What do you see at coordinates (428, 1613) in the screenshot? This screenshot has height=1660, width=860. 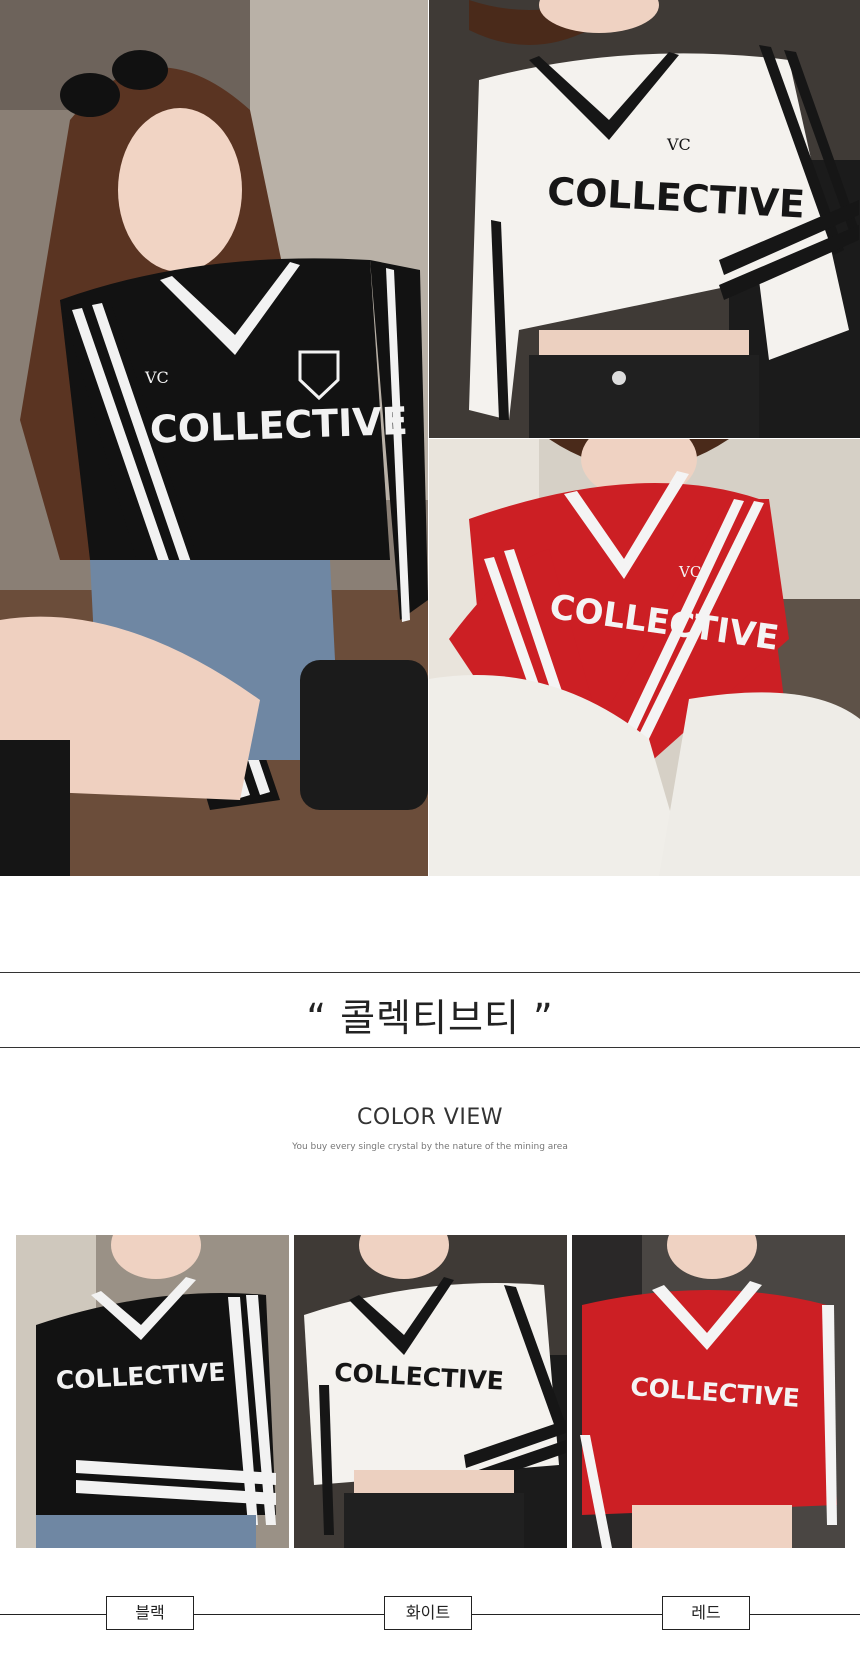 I see `variant-label-white: 화이트` at bounding box center [428, 1613].